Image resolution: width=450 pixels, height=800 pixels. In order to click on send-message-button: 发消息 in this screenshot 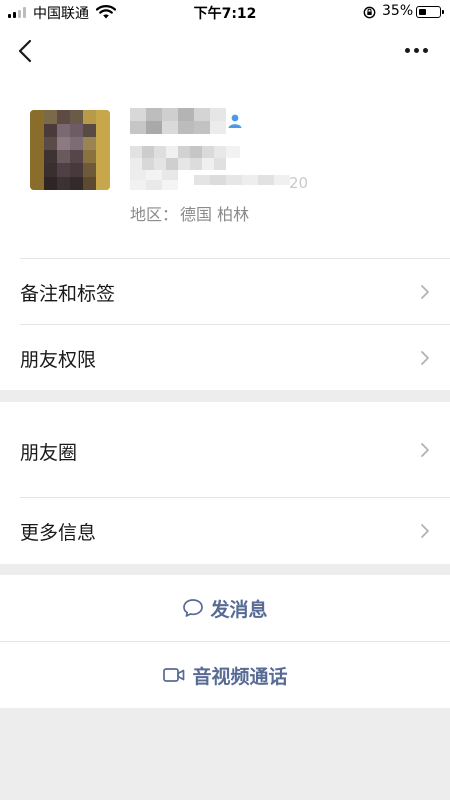, I will do `click(225, 608)`.